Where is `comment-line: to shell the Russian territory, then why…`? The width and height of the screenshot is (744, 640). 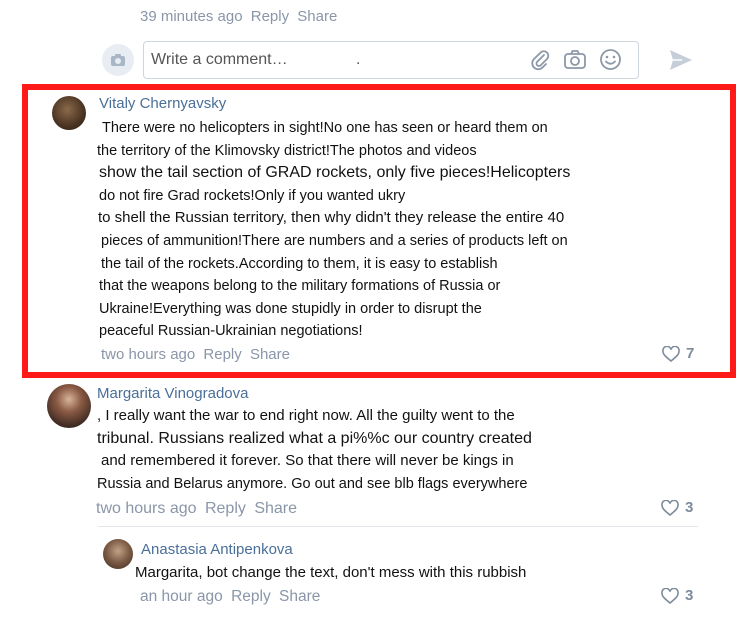 comment-line: to shell the Russian territory, then why… is located at coordinates (331, 218).